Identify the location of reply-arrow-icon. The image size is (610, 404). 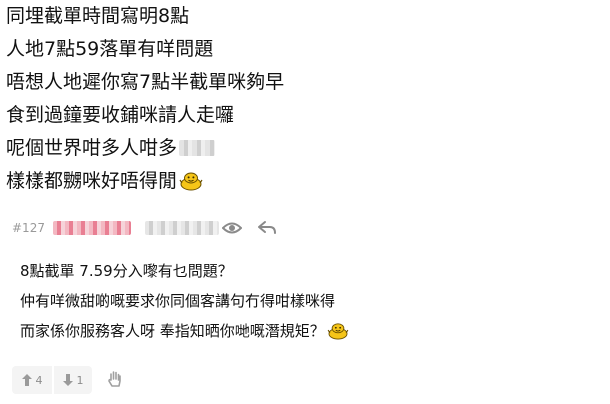
(267, 228).